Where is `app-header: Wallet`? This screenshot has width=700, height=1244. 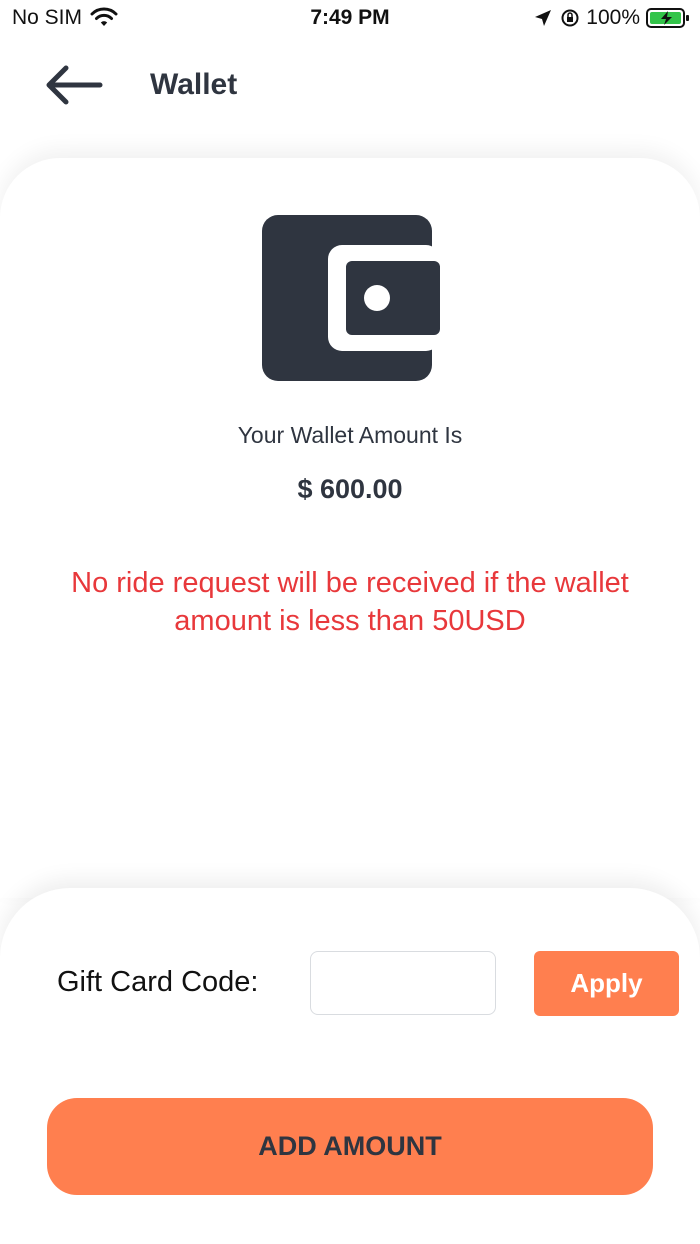 app-header: Wallet is located at coordinates (350, 88).